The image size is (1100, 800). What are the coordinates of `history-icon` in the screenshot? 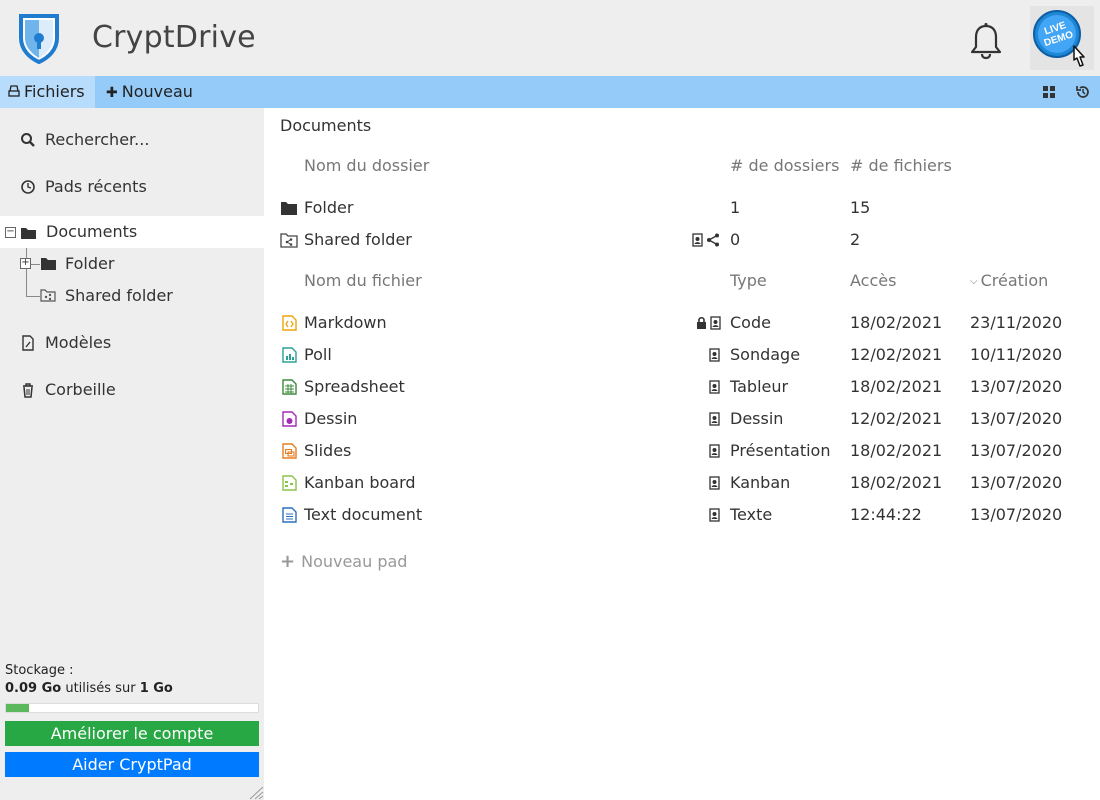 It's located at (1083, 92).